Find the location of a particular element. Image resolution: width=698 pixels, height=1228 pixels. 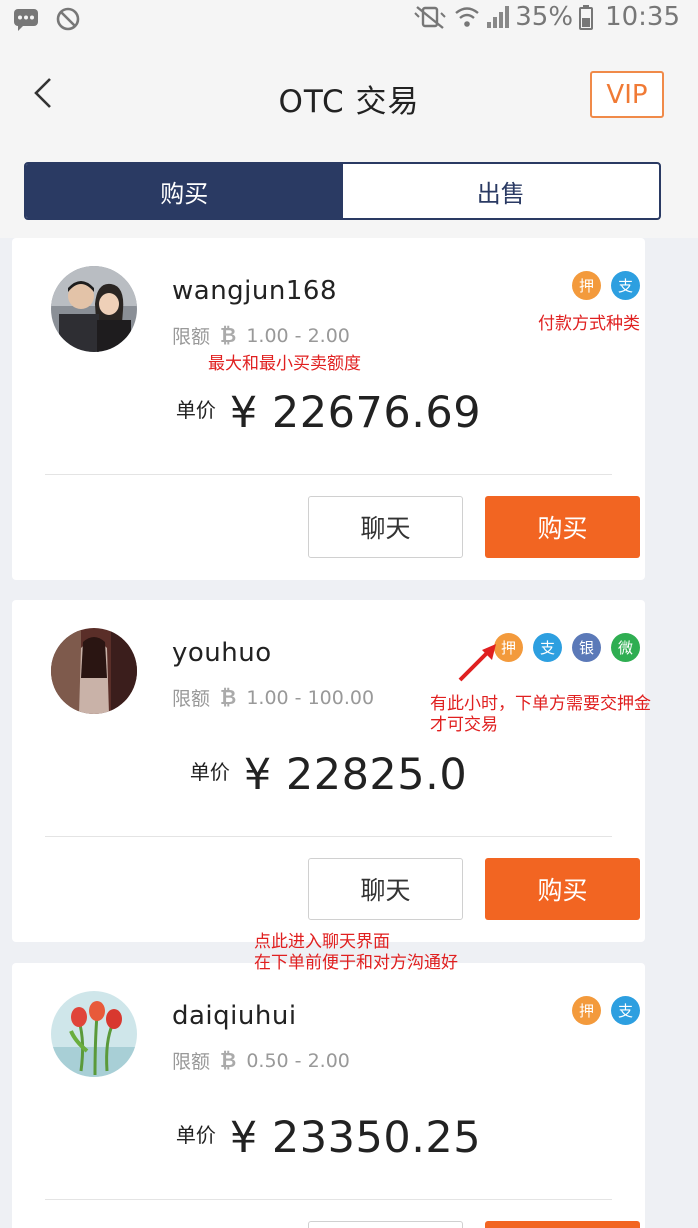

annotation-arrow-icon is located at coordinates (477, 663).